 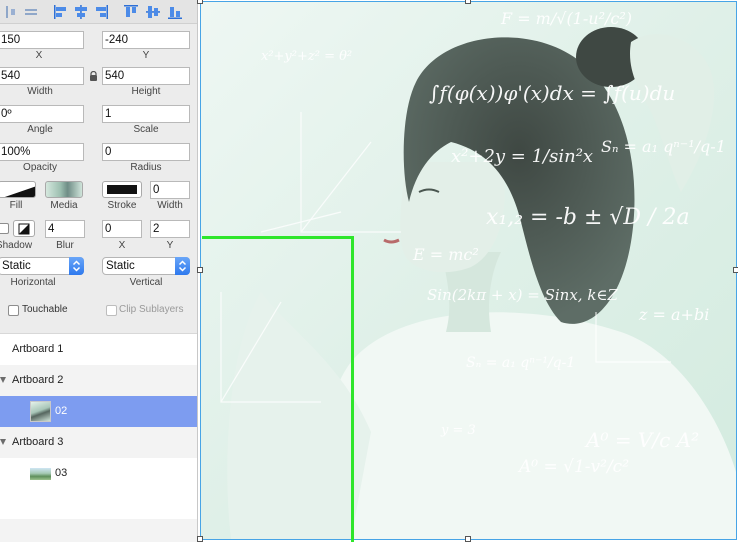 What do you see at coordinates (673, 314) in the screenshot?
I see `formula-text: z = a+bi` at bounding box center [673, 314].